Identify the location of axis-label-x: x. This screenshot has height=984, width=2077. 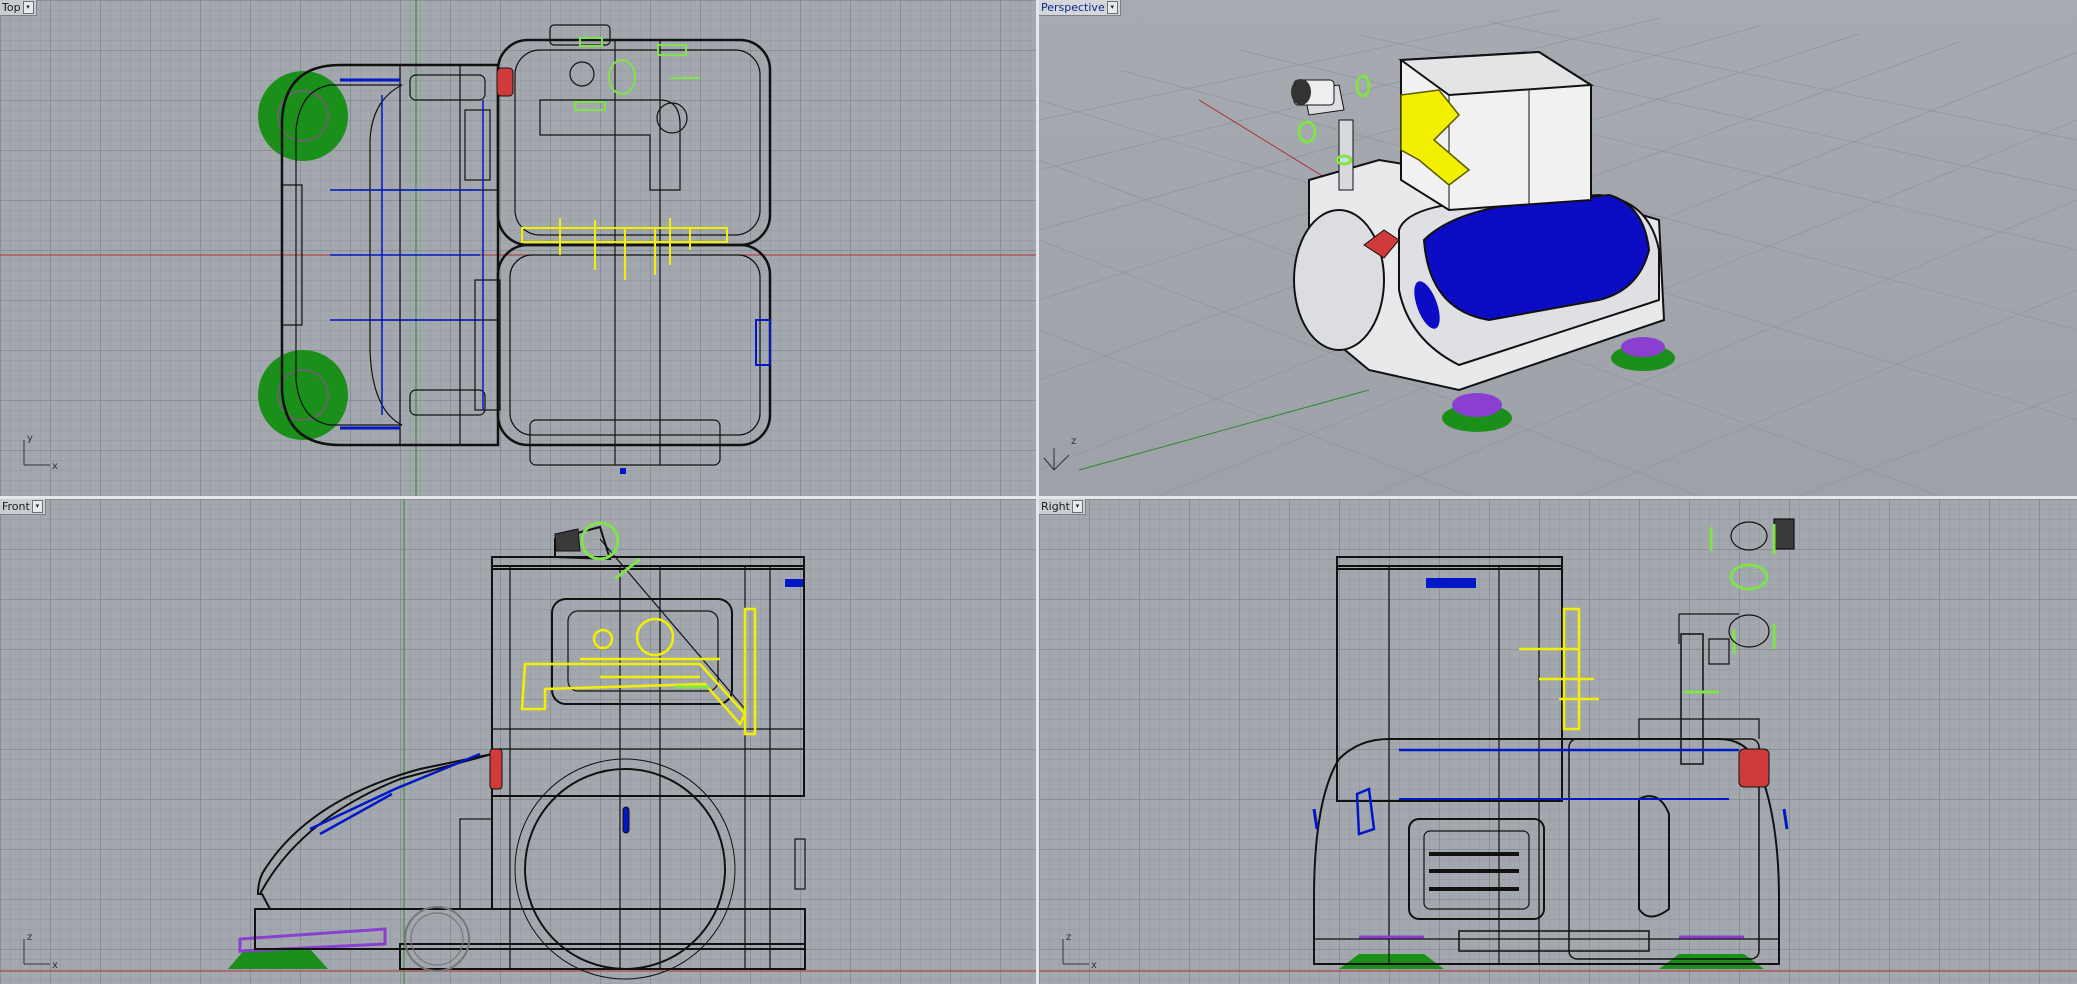
(55, 466).